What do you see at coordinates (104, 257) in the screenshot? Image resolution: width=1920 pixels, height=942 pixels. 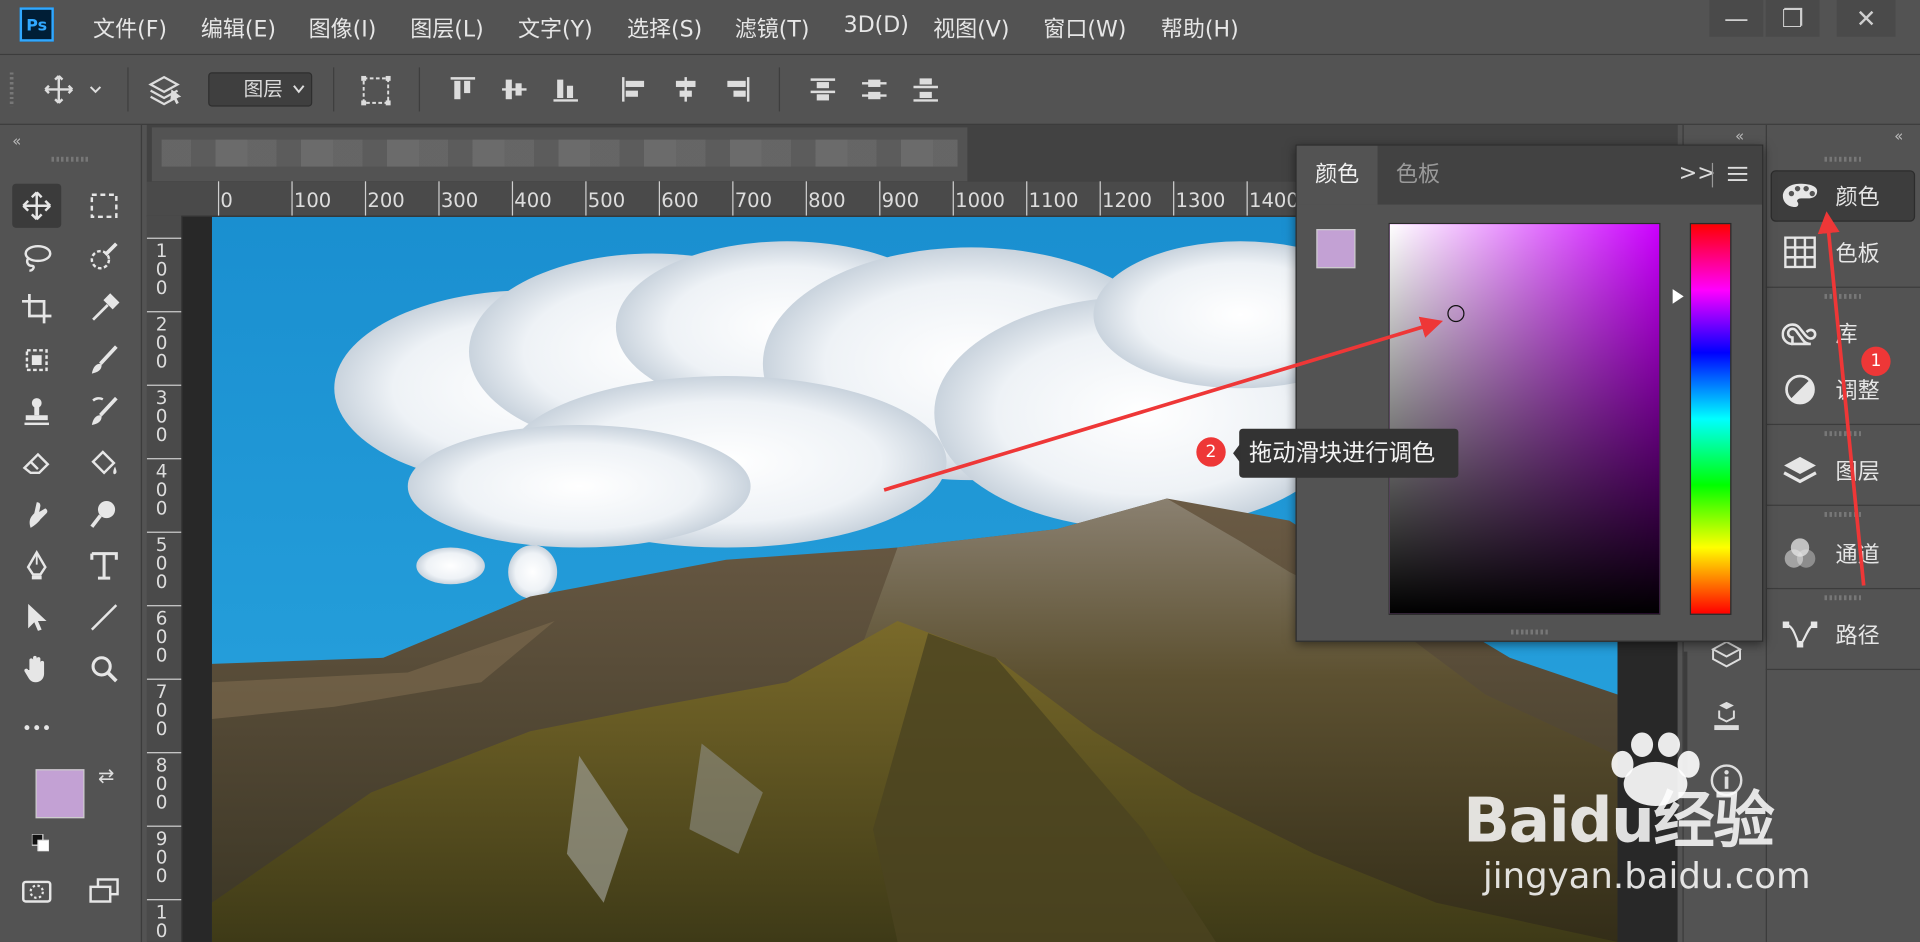 I see `quick-selection-tool` at bounding box center [104, 257].